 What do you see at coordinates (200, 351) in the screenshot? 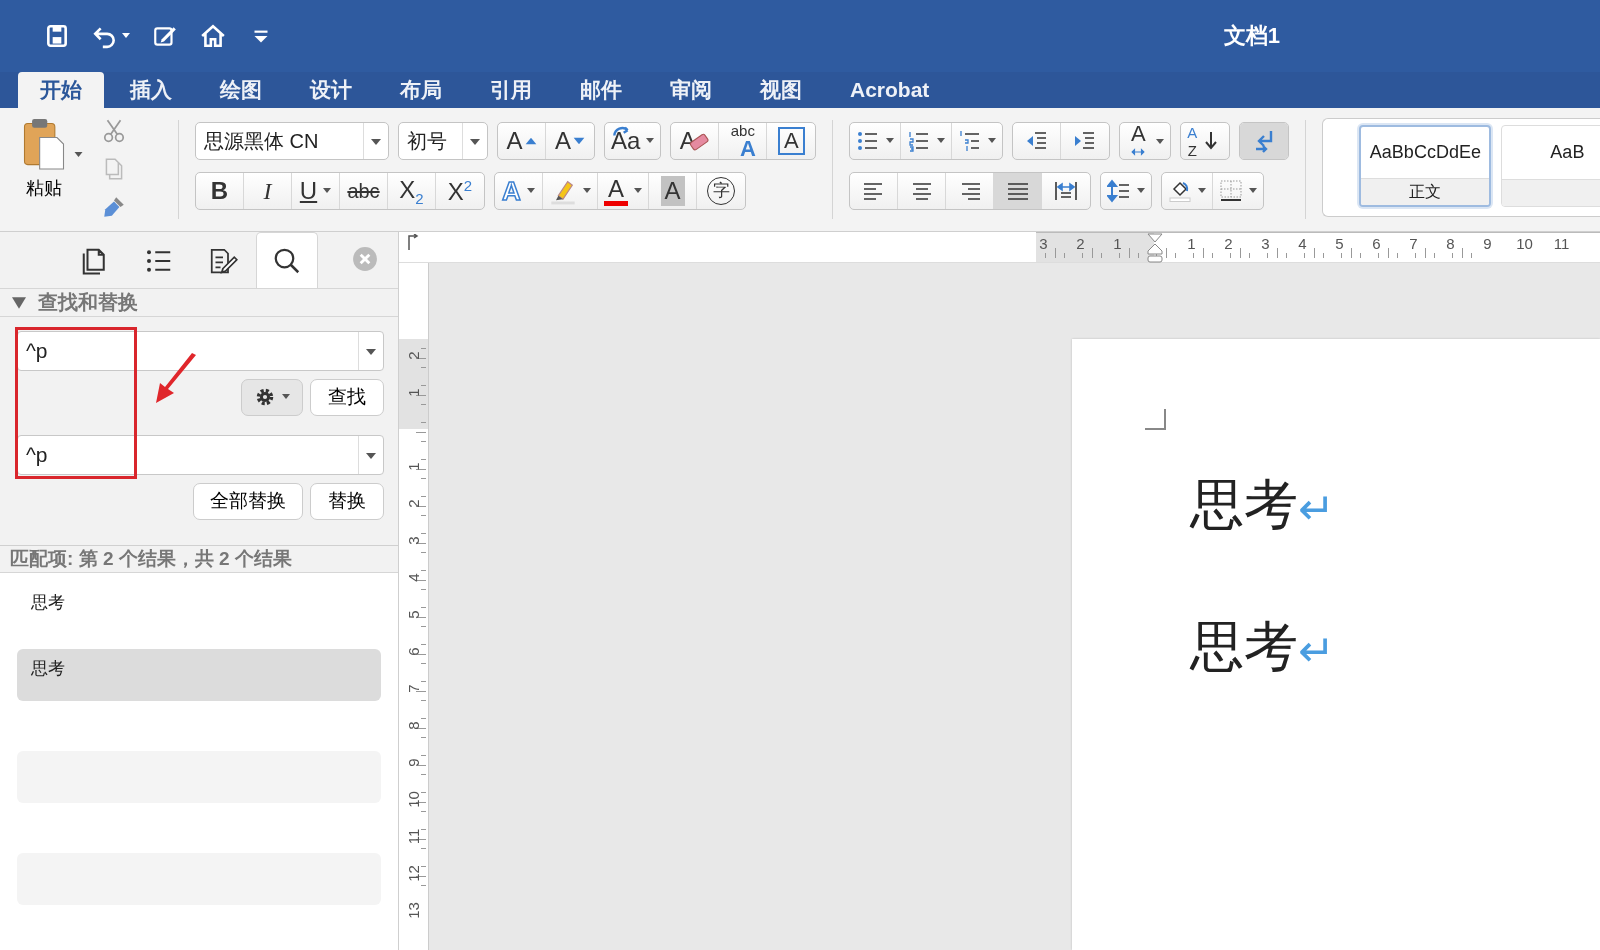
I see `find-field: ^p` at bounding box center [200, 351].